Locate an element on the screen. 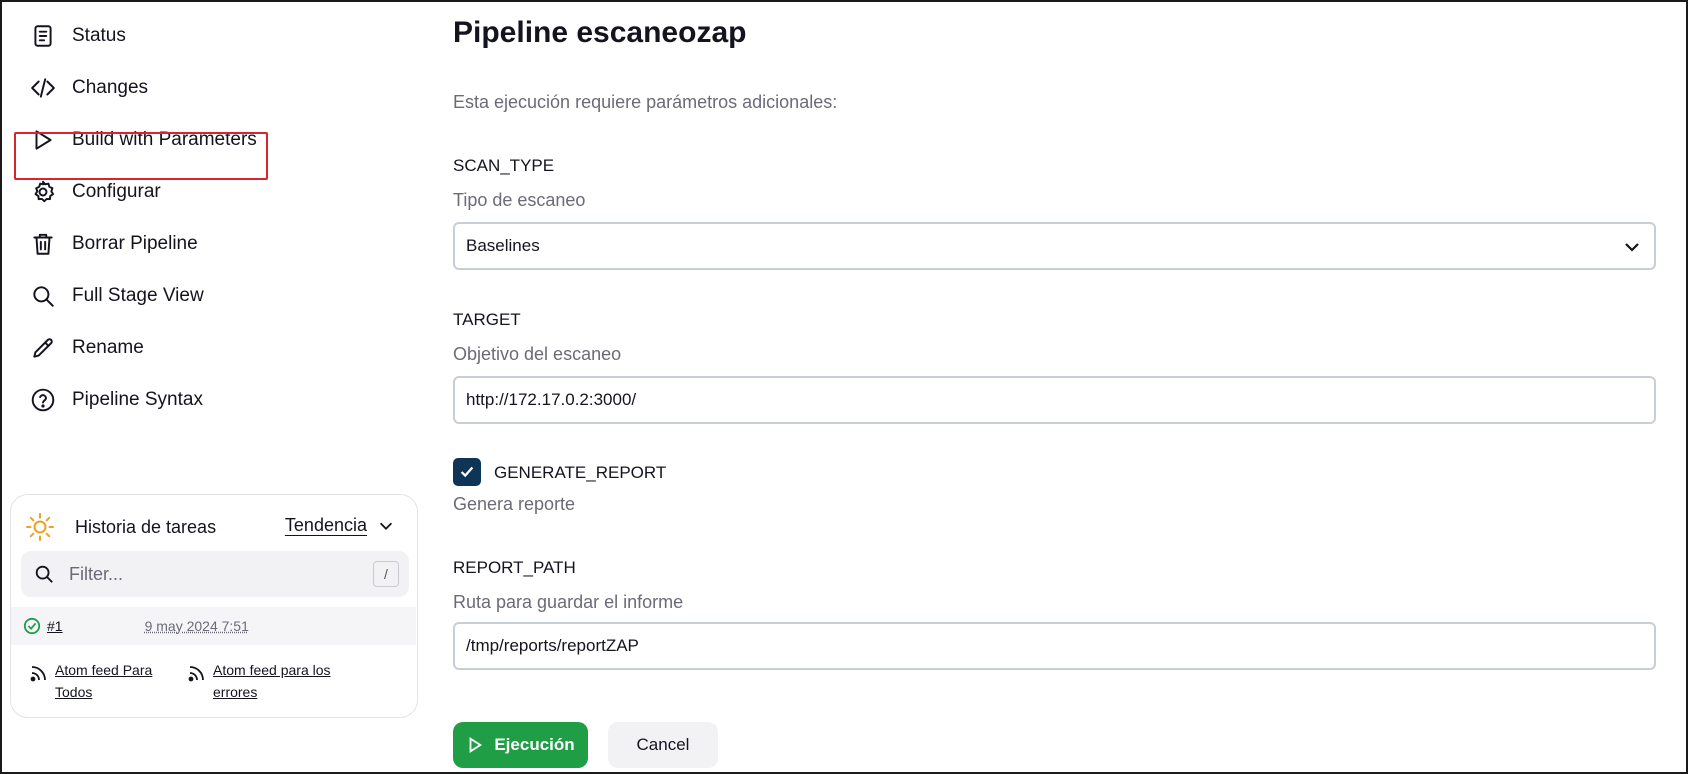  sidebar-item-pipeline-syntax: Pipeline Syntax is located at coordinates (115, 400).